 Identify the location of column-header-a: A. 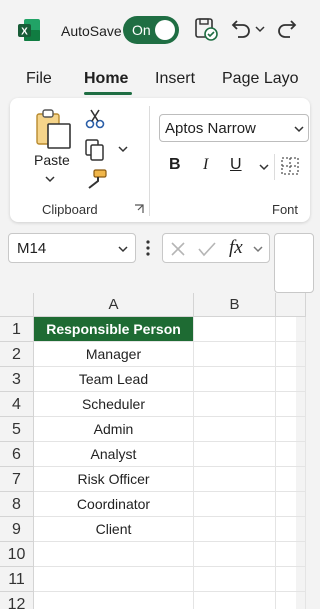
(114, 305).